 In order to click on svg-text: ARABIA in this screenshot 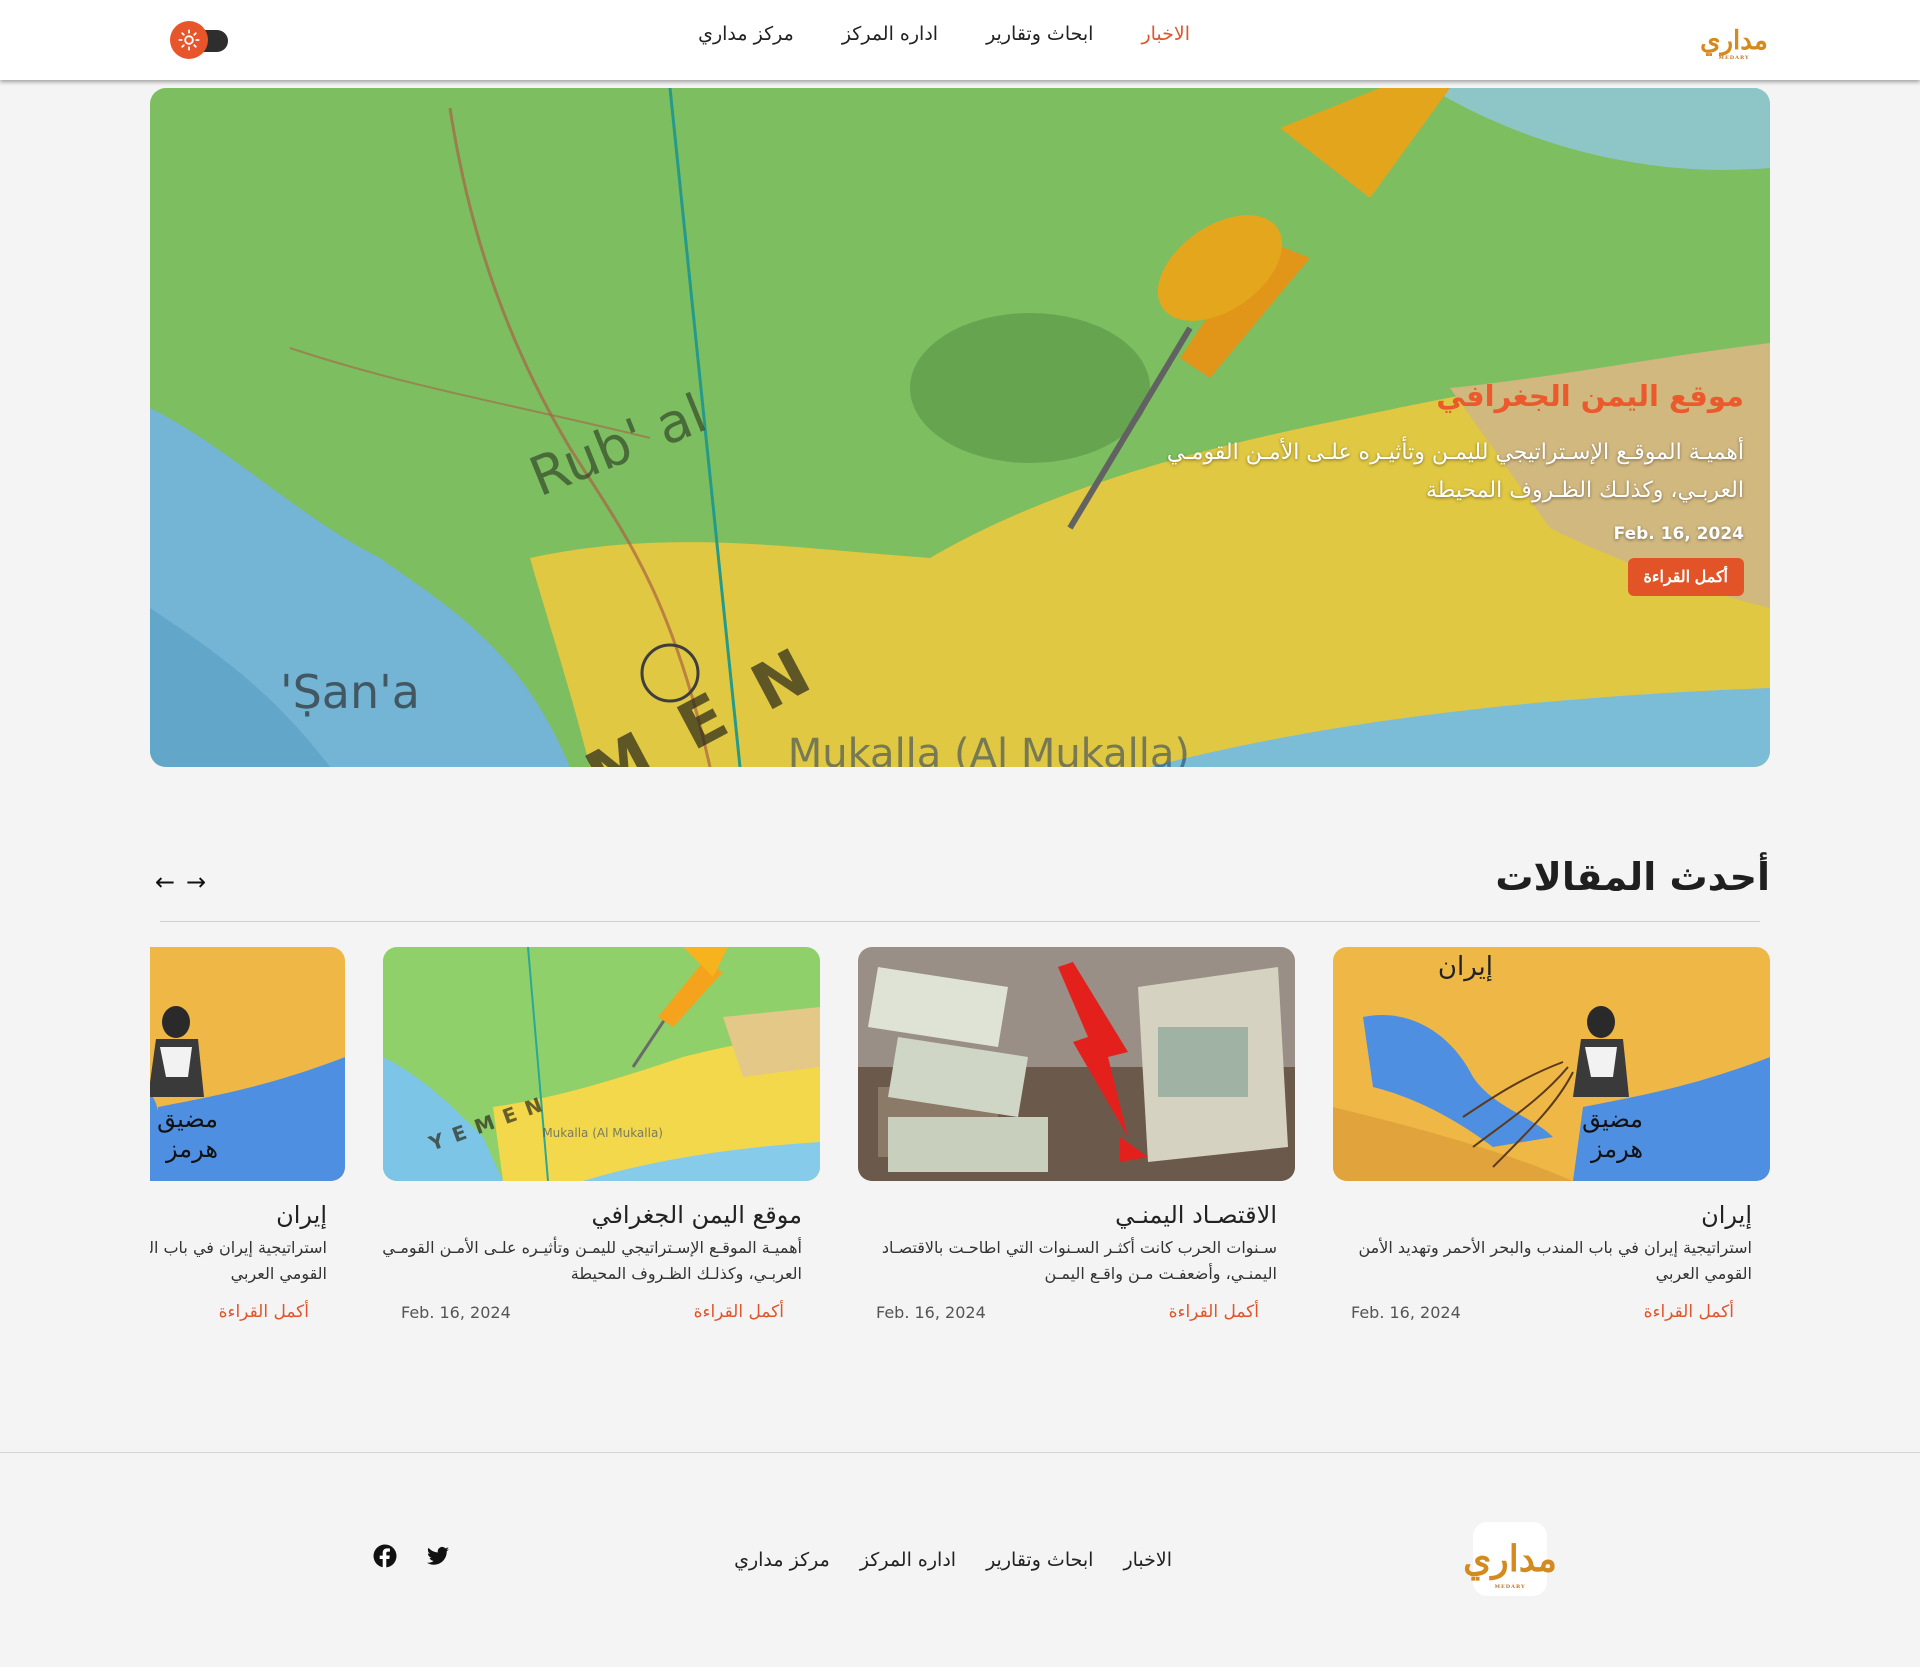, I will do `click(388, 980)`.